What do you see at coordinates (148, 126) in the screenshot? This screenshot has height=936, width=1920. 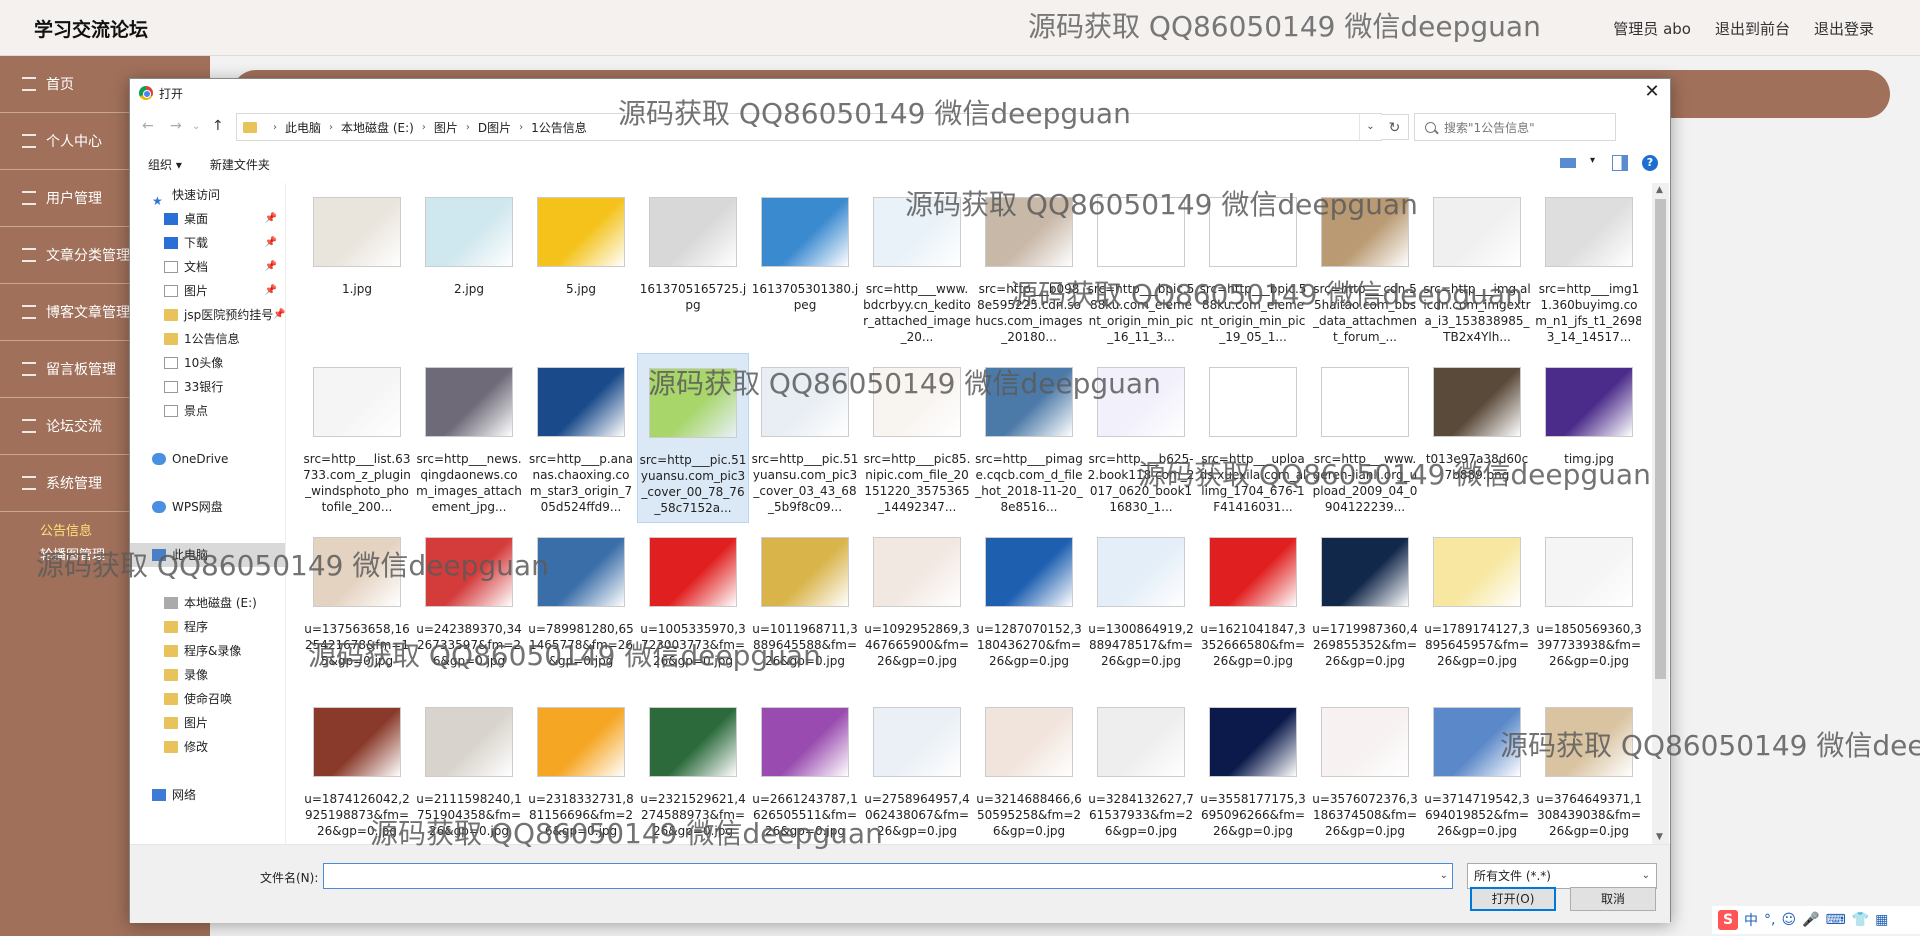 I see `back-arrow-icon: ←` at bounding box center [148, 126].